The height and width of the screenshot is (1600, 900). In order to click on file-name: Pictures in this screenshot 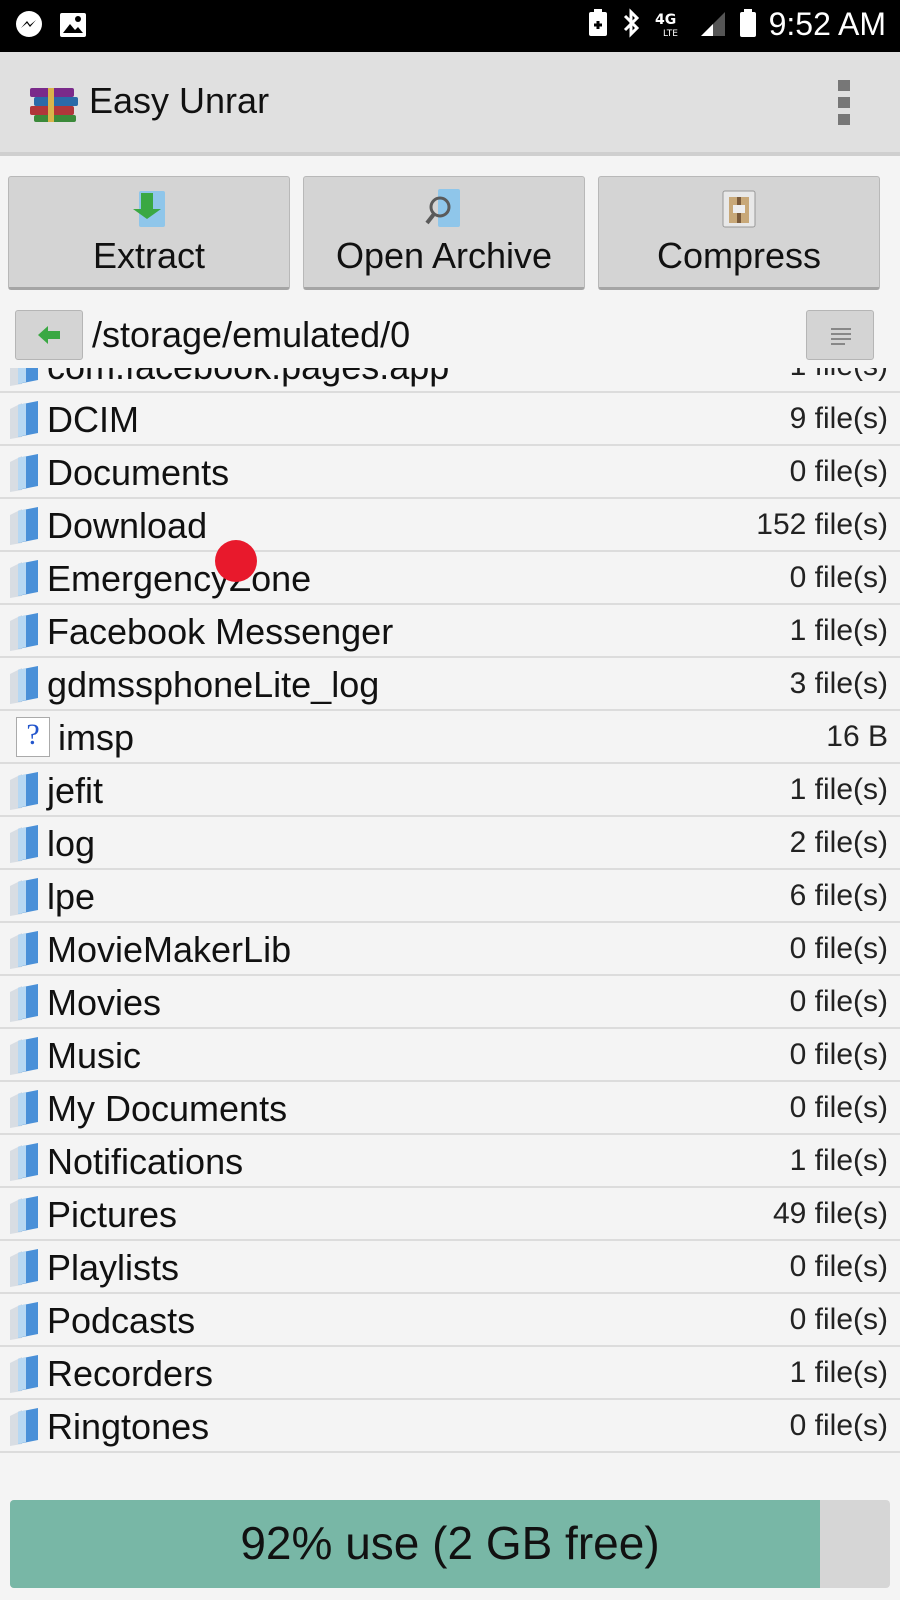, I will do `click(112, 1214)`.